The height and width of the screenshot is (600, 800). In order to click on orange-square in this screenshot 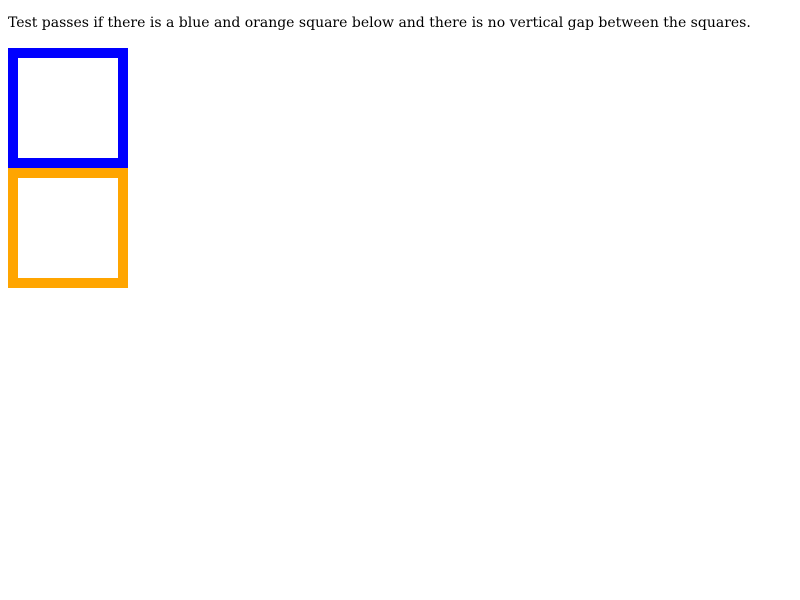, I will do `click(68, 228)`.